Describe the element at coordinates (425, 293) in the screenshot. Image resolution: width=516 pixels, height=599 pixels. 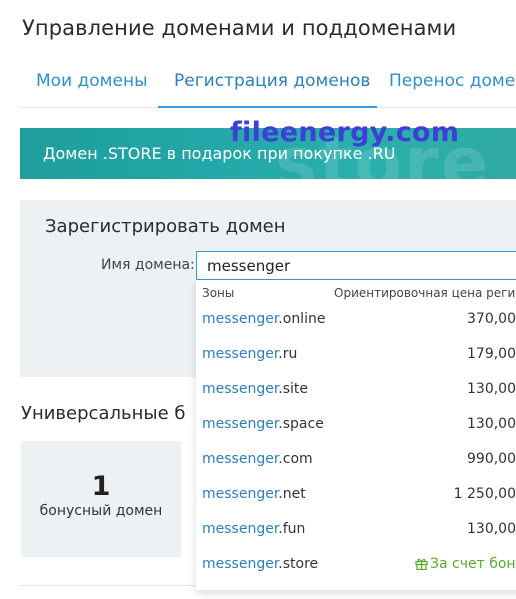
I see `price-column-header: Ориентировочная цена регист` at that location.